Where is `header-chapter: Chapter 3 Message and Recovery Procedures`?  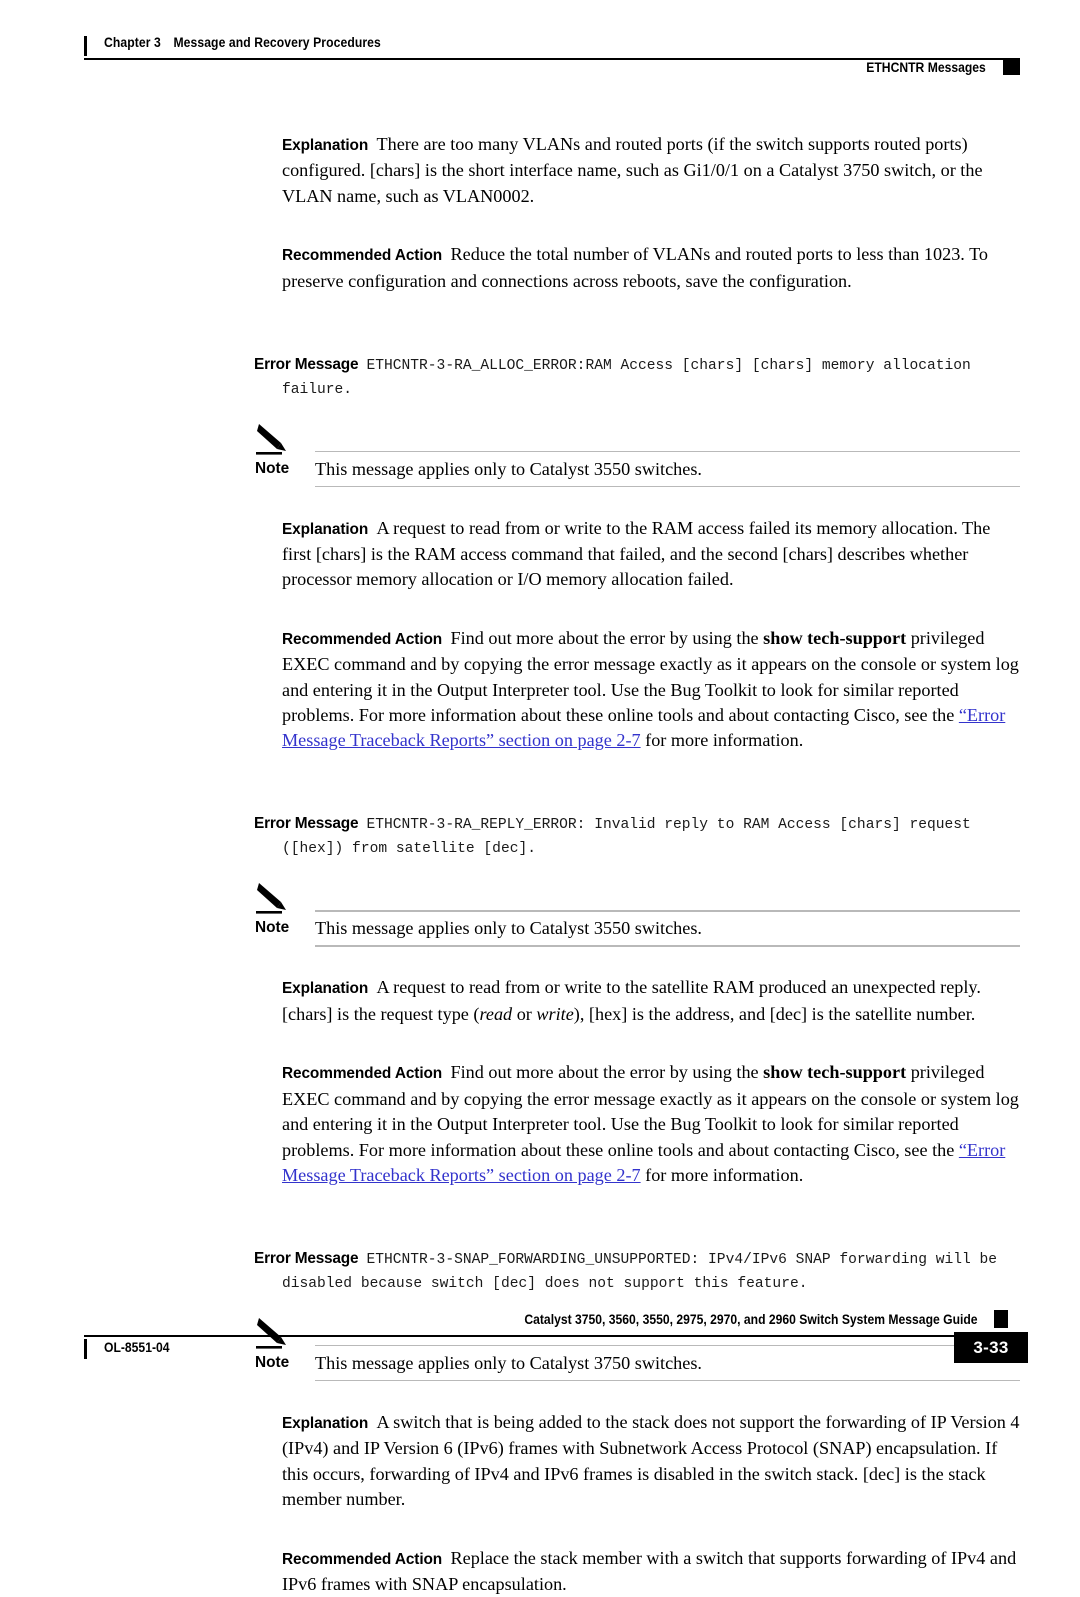 header-chapter: Chapter 3 Message and Recovery Procedures is located at coordinates (242, 42).